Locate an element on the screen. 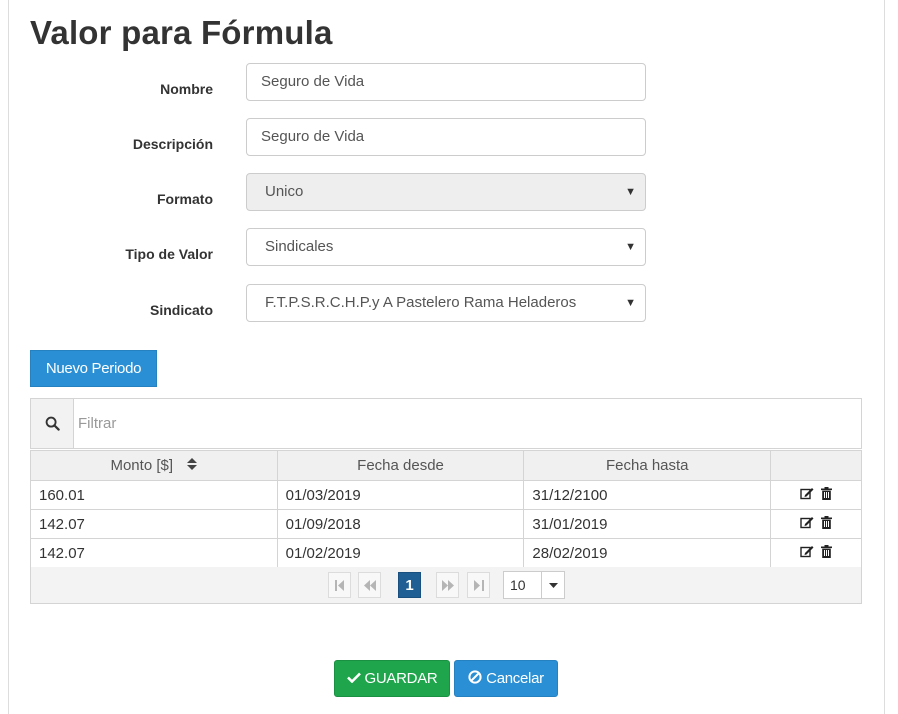  cell-fecha-hasta: 28/02/2019 is located at coordinates (647, 553).